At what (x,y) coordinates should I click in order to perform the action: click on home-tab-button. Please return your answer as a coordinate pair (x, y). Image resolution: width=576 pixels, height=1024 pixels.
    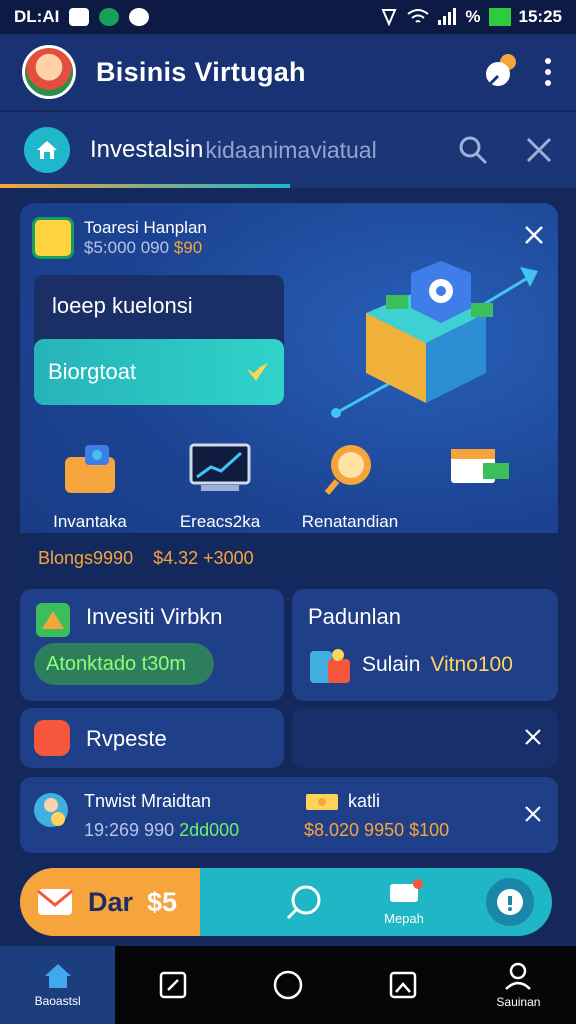
    Looking at the image, I should click on (47, 150).